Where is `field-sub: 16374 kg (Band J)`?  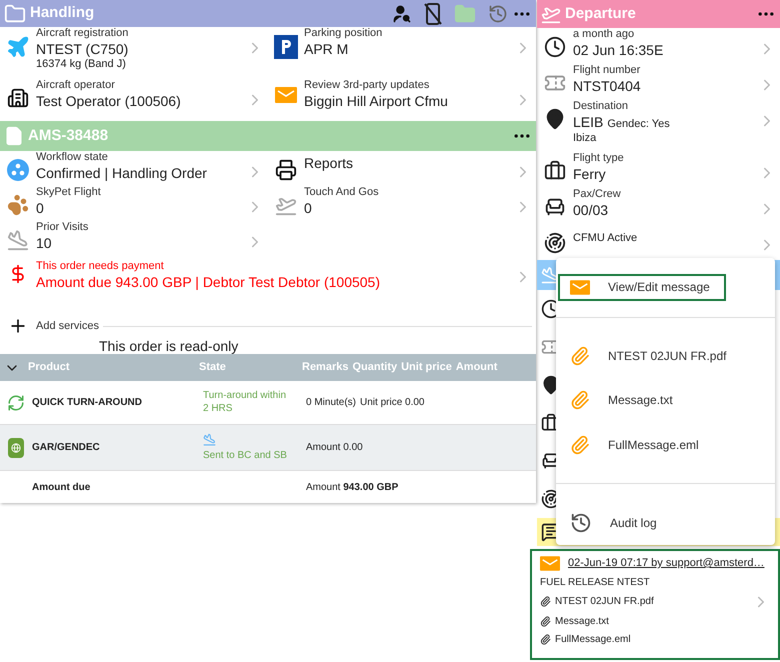 field-sub: 16374 kg (Band J) is located at coordinates (81, 65).